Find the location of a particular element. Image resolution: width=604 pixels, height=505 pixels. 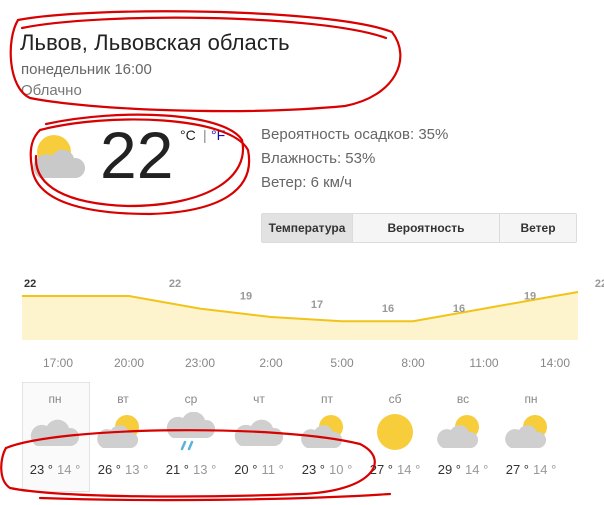

humidity: Влажность: 53% is located at coordinates (318, 158).